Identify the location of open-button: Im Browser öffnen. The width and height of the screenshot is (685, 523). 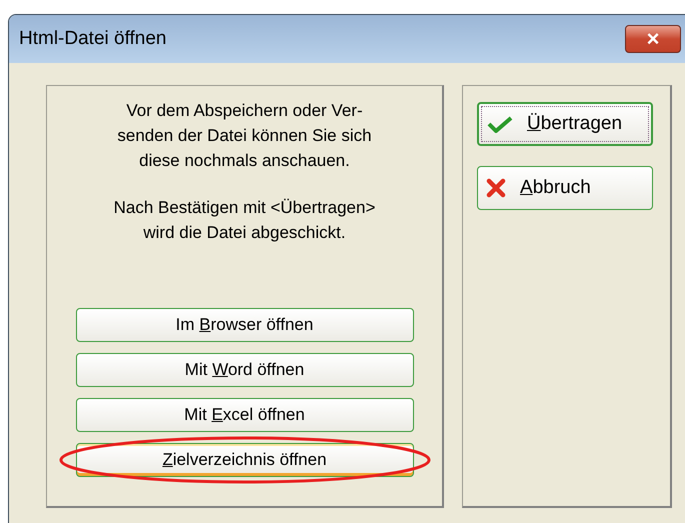
(245, 325).